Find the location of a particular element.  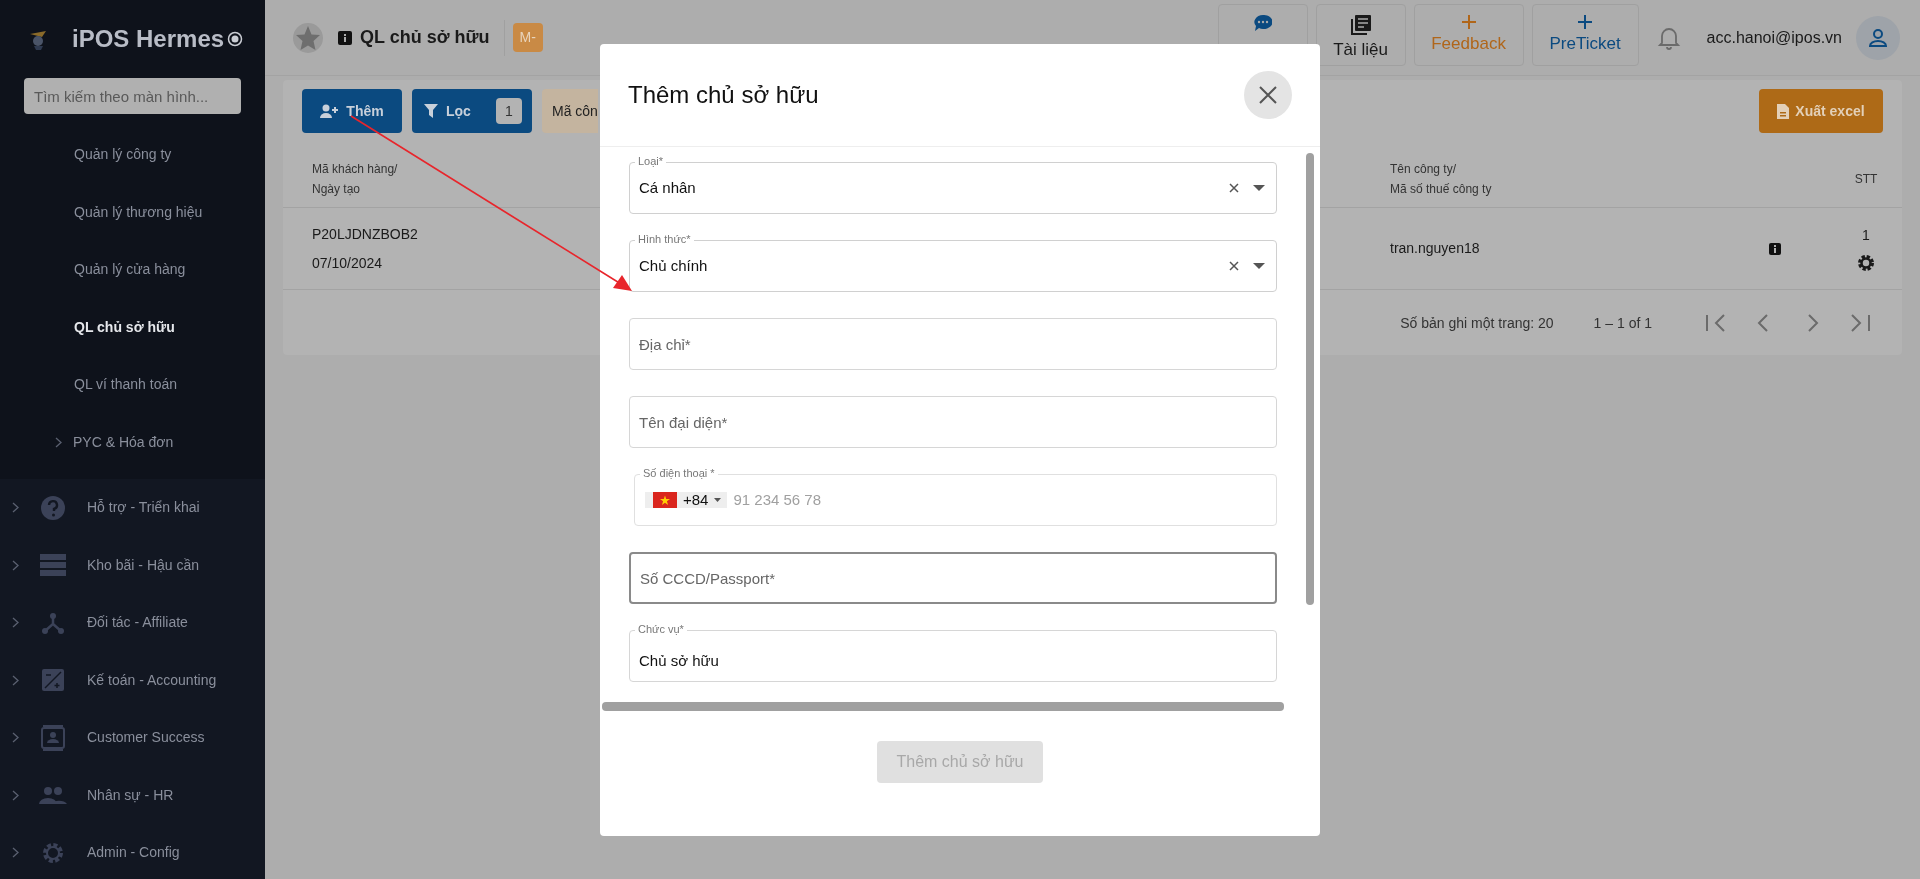

gear-icon is located at coordinates (53, 852).